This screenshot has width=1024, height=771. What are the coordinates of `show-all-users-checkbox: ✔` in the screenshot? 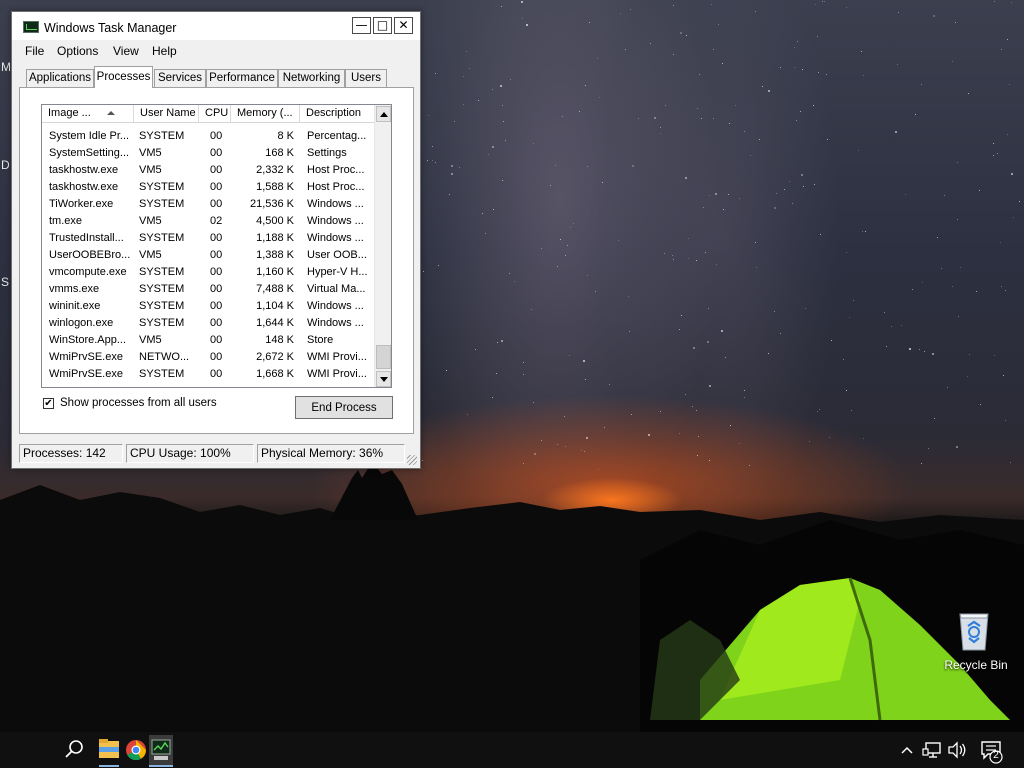 It's located at (48, 403).